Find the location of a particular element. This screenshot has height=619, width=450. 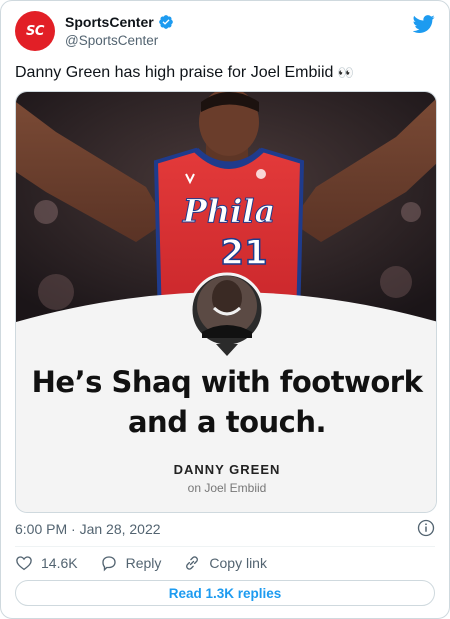

like-button: 14.6K is located at coordinates (46, 563).